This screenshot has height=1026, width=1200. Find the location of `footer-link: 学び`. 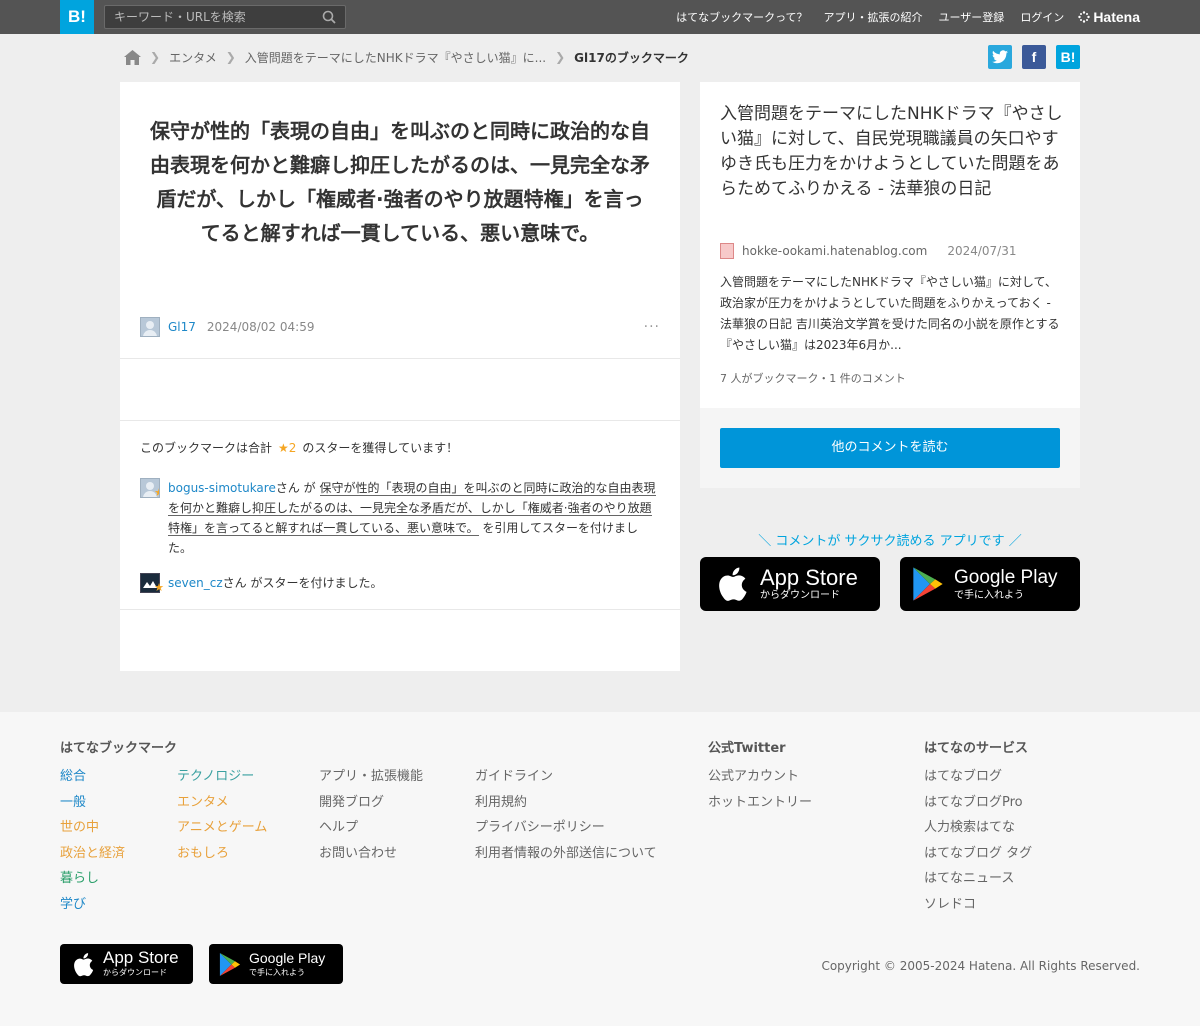

footer-link: 学び is located at coordinates (92, 905).